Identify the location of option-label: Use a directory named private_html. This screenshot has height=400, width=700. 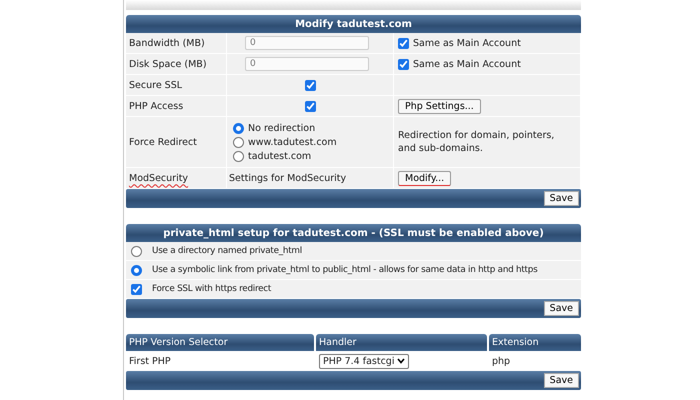
(227, 251).